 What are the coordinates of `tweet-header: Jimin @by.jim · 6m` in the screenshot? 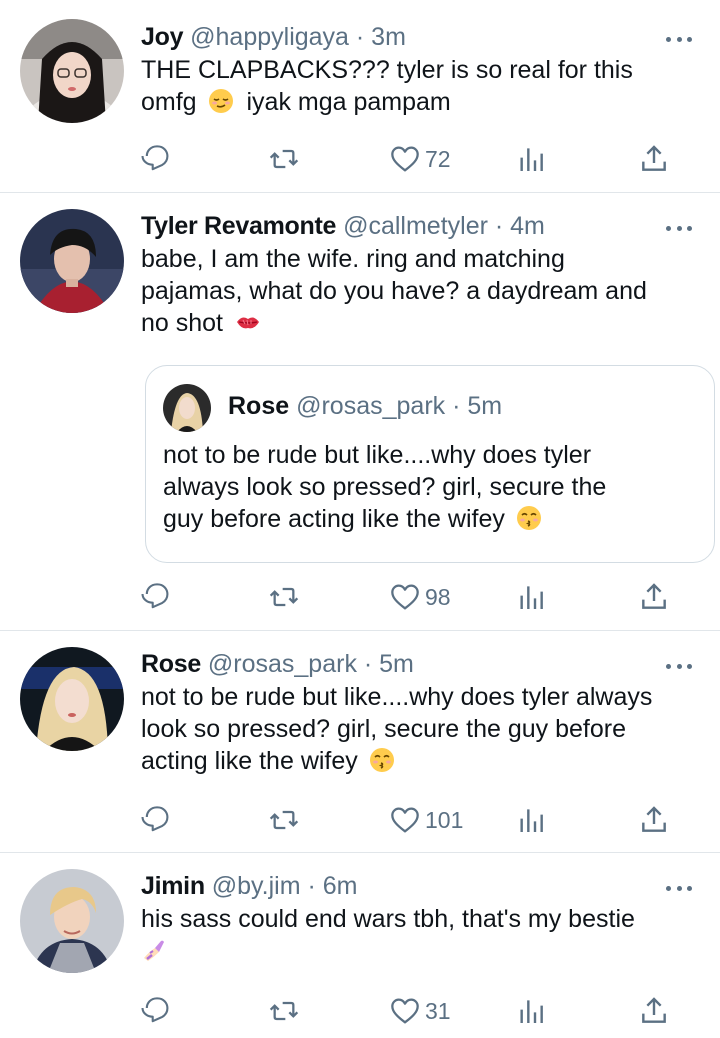 It's located at (400, 886).